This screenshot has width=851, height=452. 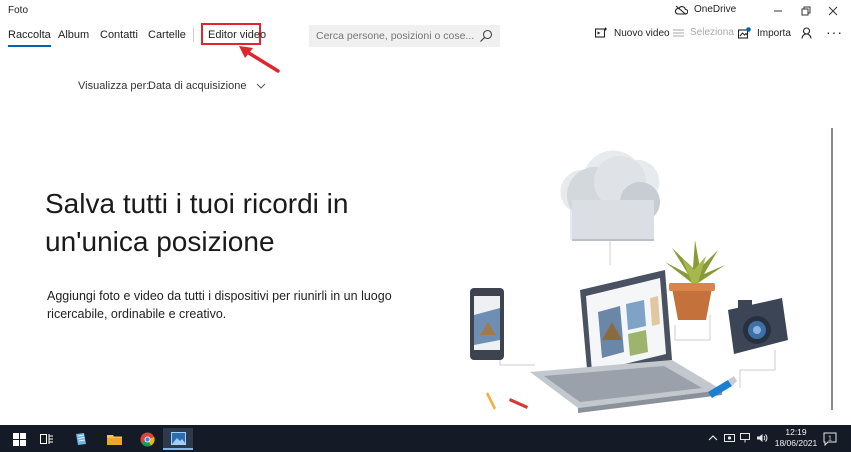 I want to click on import-label: Importa, so click(x=774, y=33).